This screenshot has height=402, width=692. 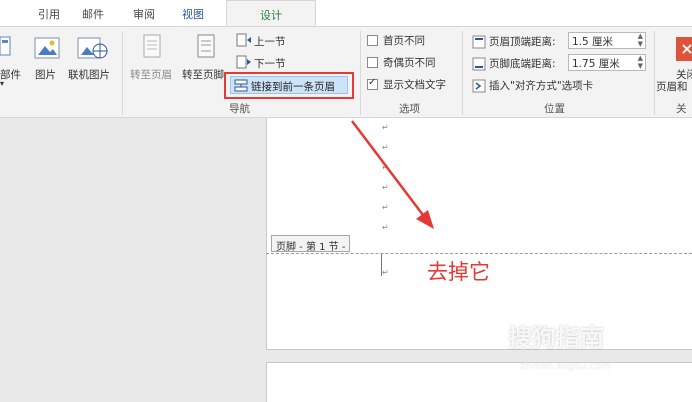 What do you see at coordinates (556, 338) in the screenshot?
I see `watermark-logo: 搜狗指南` at bounding box center [556, 338].